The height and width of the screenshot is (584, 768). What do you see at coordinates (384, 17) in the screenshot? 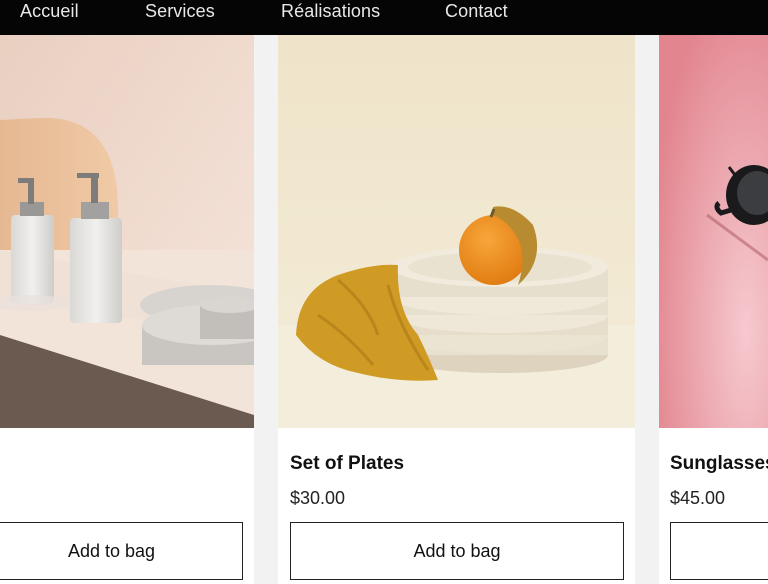
I see `top-nav: Accueil Services Réalisations Contact` at bounding box center [384, 17].